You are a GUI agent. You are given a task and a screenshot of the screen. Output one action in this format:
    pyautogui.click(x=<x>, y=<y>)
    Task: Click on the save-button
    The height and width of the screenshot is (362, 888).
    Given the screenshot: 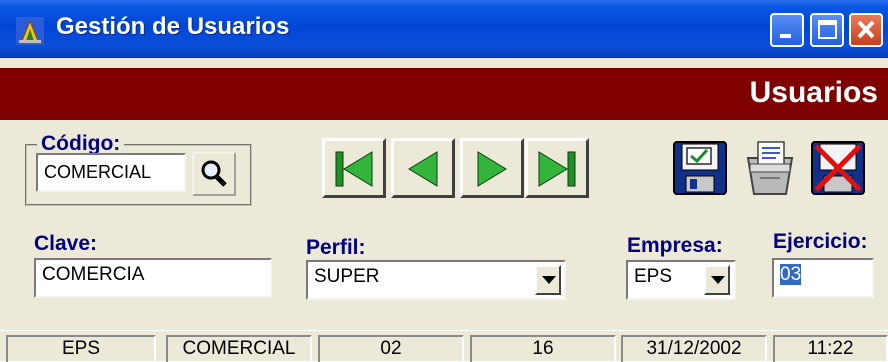 What is the action you would take?
    pyautogui.click(x=700, y=168)
    